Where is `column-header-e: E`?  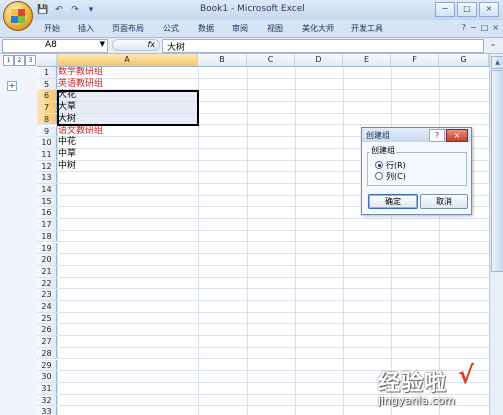 column-header-e: E is located at coordinates (367, 60).